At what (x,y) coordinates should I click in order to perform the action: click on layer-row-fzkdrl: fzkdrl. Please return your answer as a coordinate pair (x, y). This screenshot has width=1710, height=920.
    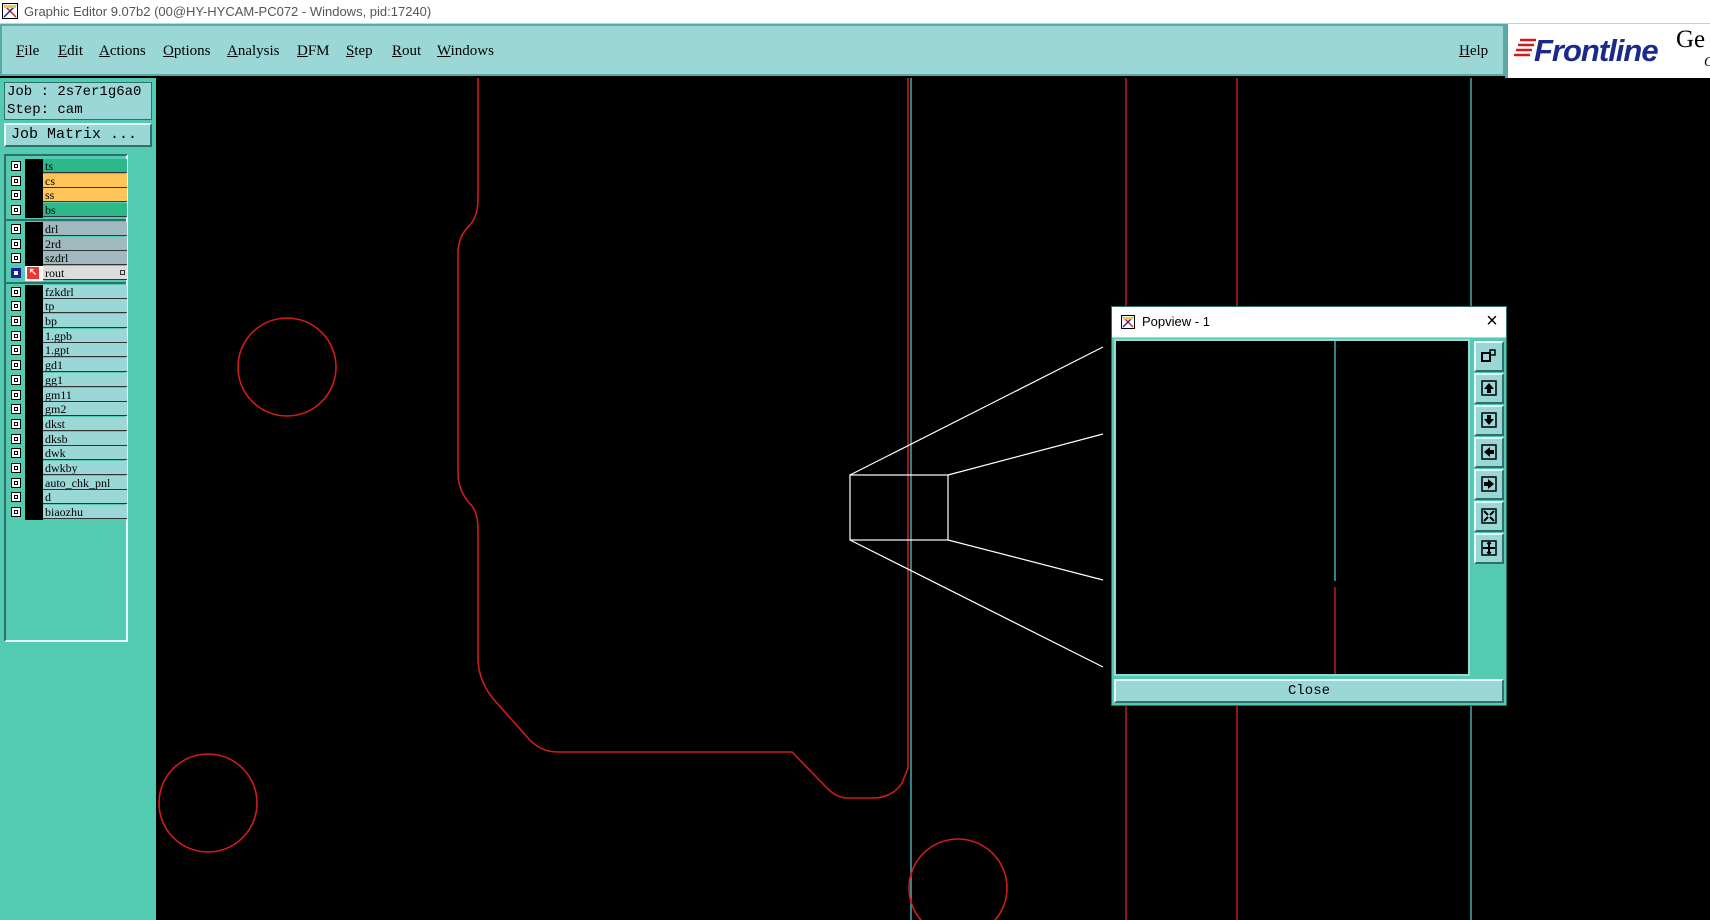
    Looking at the image, I should click on (68, 292).